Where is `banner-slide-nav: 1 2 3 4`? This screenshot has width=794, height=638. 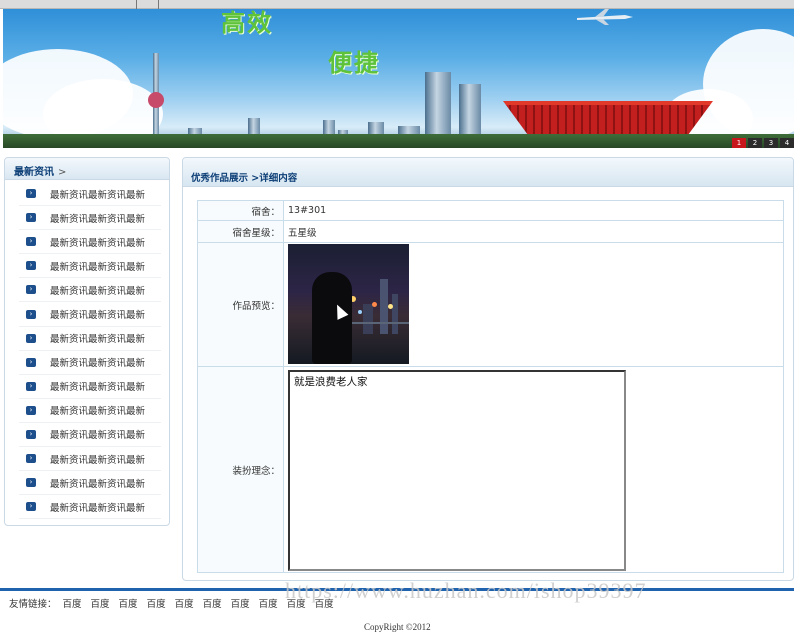
banner-slide-nav: 1 2 3 4 is located at coordinates (763, 143).